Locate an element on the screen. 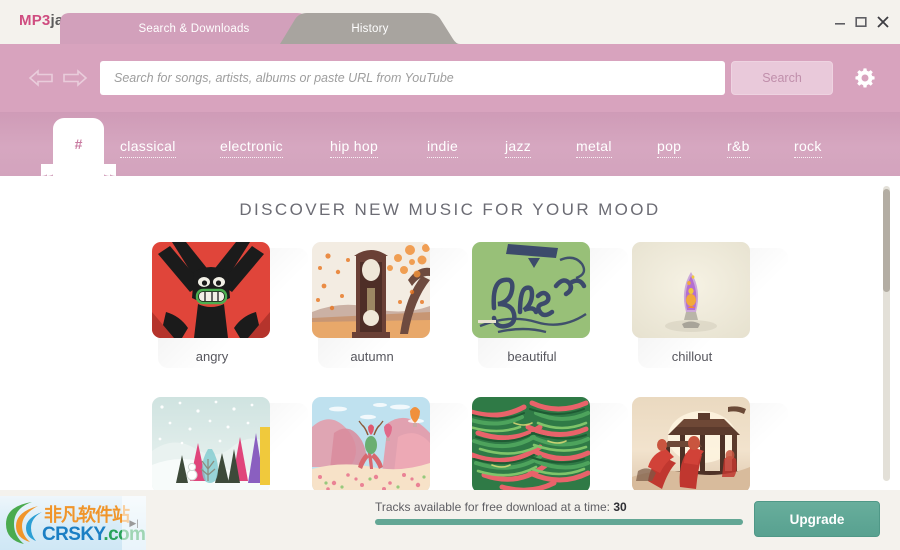 The width and height of the screenshot is (900, 550). mood-thumbnail-chillout is located at coordinates (691, 290).